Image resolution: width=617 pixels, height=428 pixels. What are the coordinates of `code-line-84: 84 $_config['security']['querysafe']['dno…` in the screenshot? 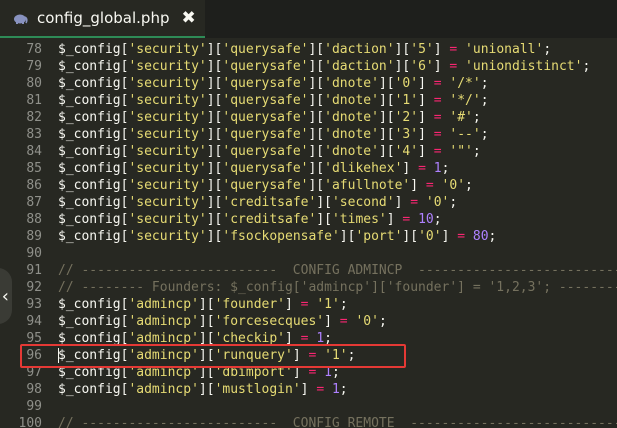 It's located at (308, 151).